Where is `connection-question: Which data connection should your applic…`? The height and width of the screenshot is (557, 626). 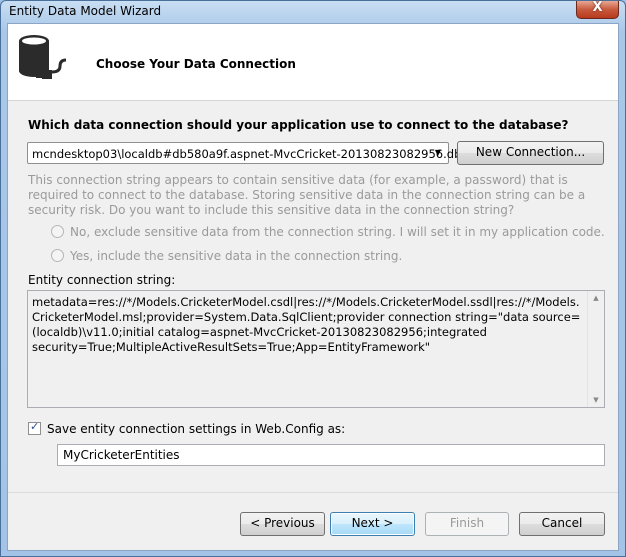
connection-question: Which data connection should your applic… is located at coordinates (298, 125).